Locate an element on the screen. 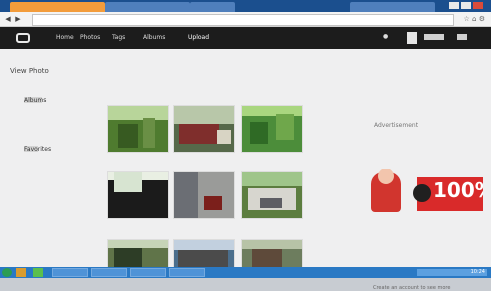 The image size is (491, 291). ad-percent-text: 100% is located at coordinates (458, 190).